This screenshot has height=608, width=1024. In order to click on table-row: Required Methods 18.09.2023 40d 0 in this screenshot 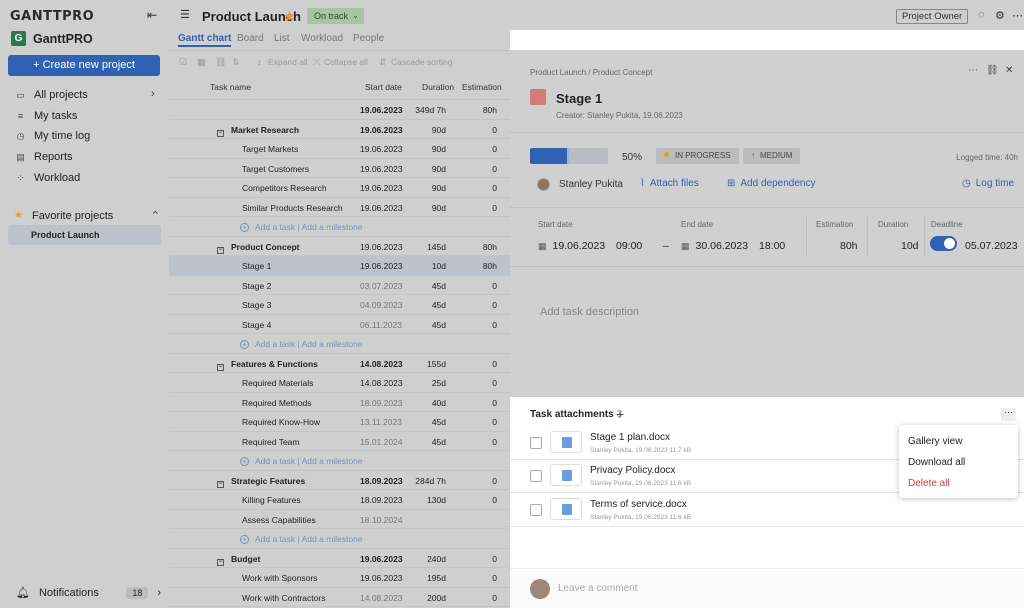, I will do `click(339, 402)`.